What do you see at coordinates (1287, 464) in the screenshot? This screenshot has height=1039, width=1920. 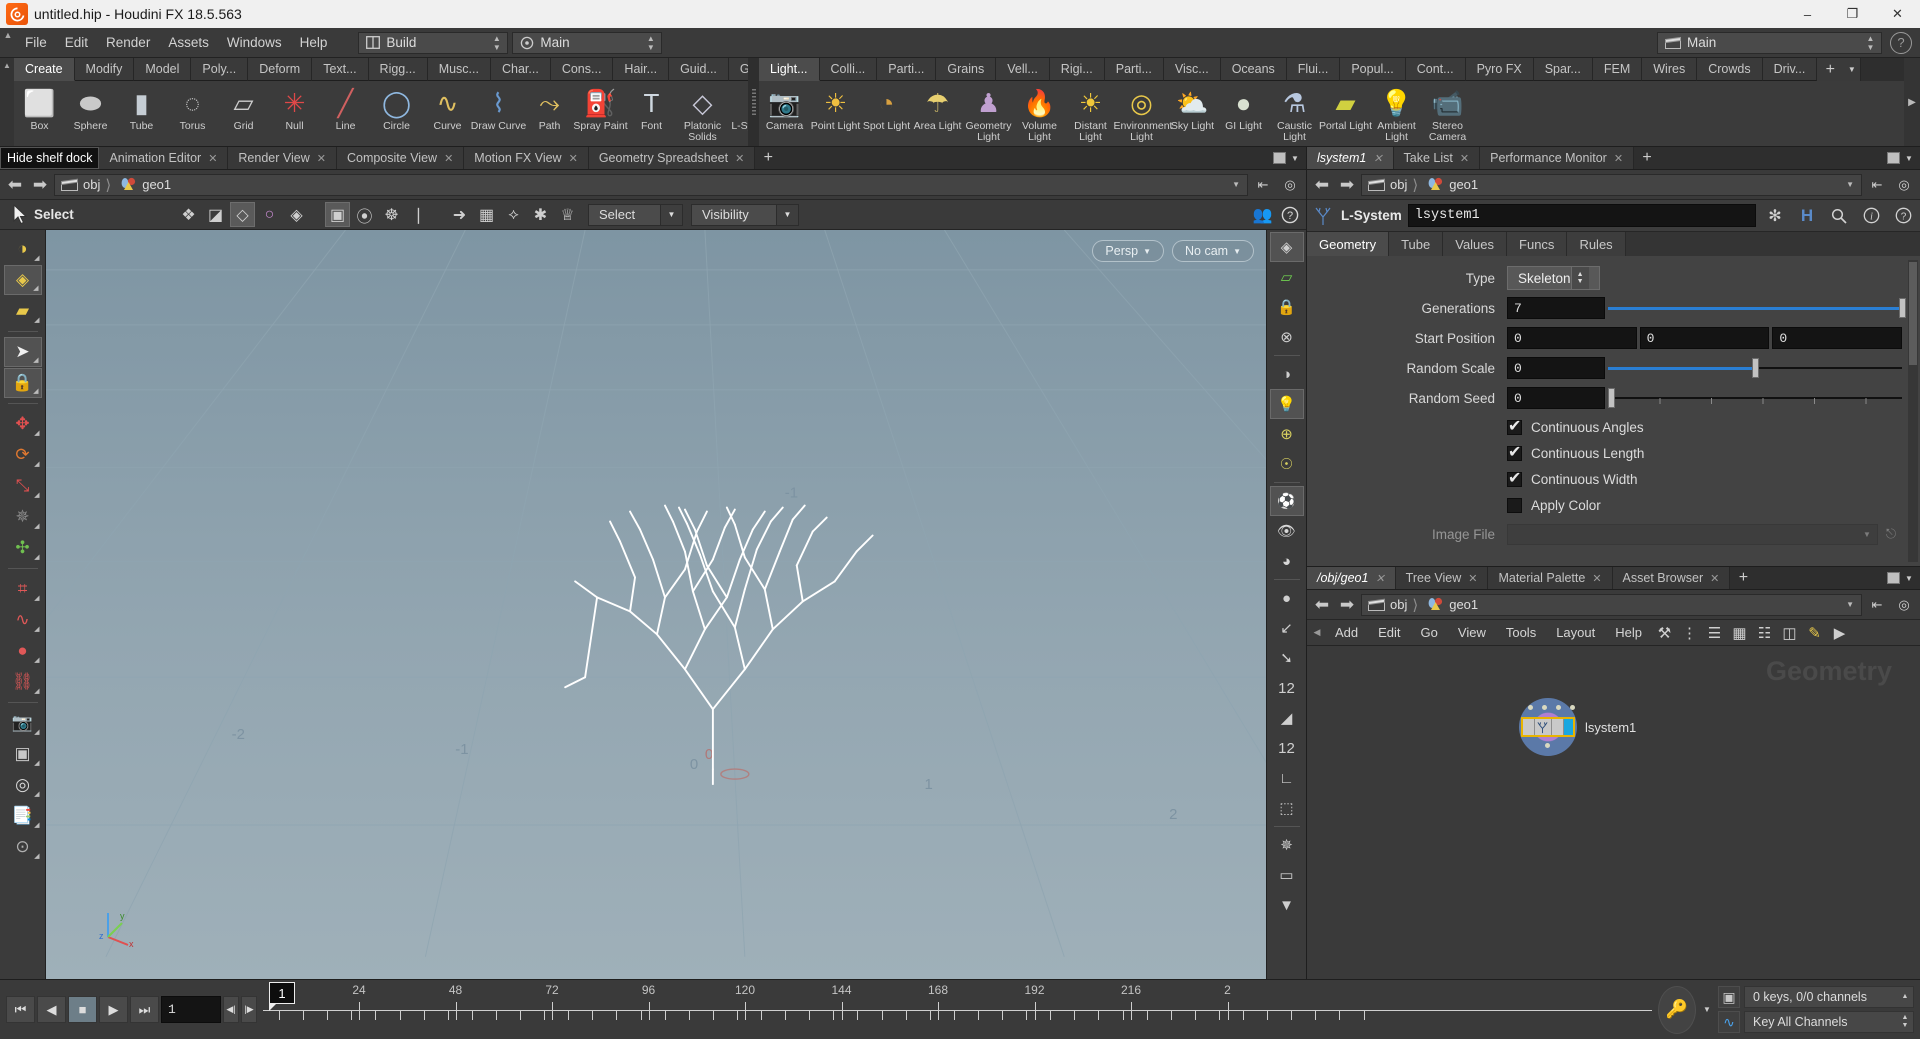 I see `highlight-scene-icon: ☉` at bounding box center [1287, 464].